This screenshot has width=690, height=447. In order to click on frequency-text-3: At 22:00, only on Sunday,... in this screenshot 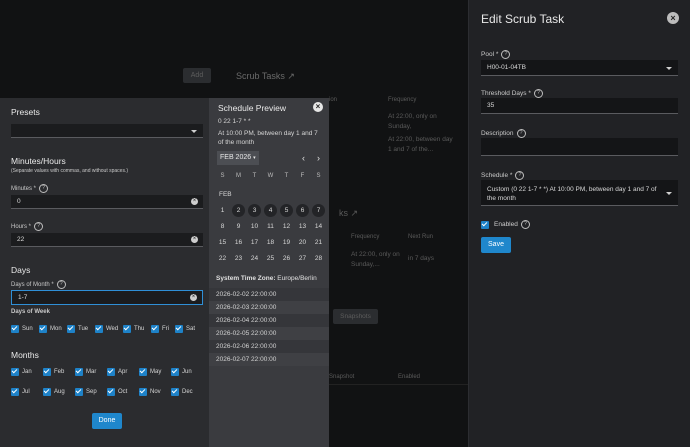, I will do `click(375, 259)`.